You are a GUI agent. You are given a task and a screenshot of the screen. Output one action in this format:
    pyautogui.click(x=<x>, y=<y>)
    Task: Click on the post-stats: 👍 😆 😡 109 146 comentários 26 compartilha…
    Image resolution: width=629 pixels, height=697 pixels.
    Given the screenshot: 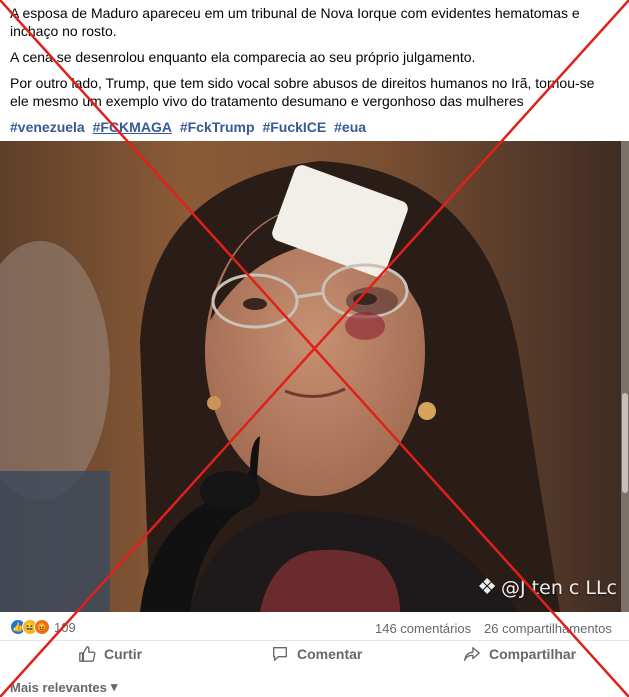 What is the action you would take?
    pyautogui.click(x=315, y=629)
    